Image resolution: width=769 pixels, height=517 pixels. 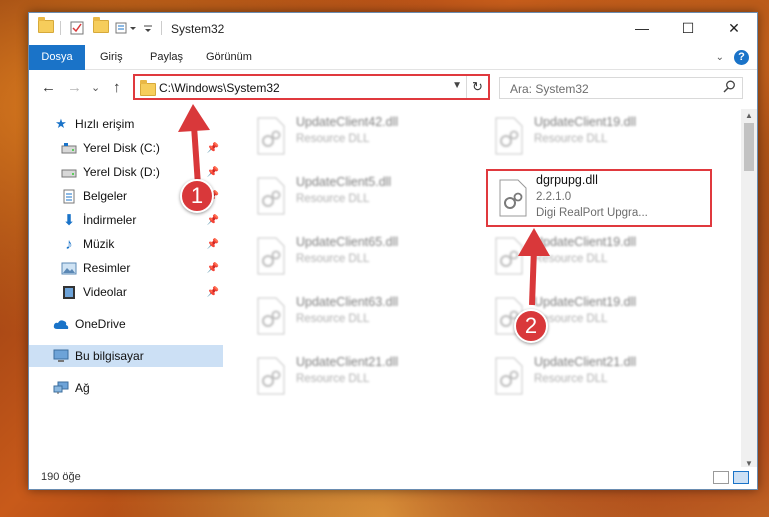 What do you see at coordinates (734, 28) in the screenshot?
I see `close-button: ✕` at bounding box center [734, 28].